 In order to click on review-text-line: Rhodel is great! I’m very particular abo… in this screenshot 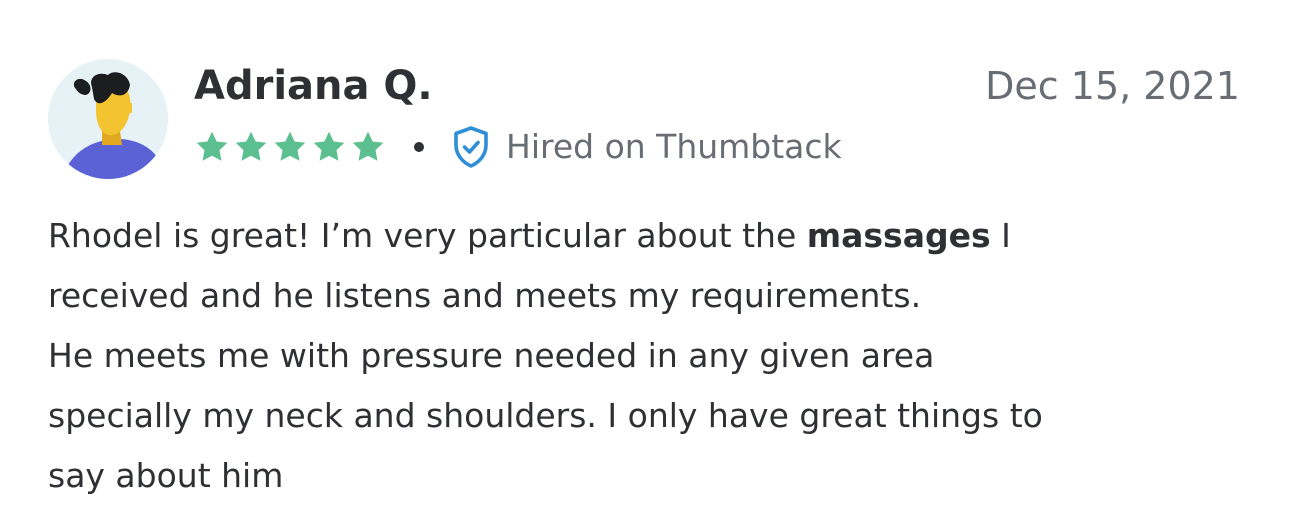, I will do `click(653, 236)`.